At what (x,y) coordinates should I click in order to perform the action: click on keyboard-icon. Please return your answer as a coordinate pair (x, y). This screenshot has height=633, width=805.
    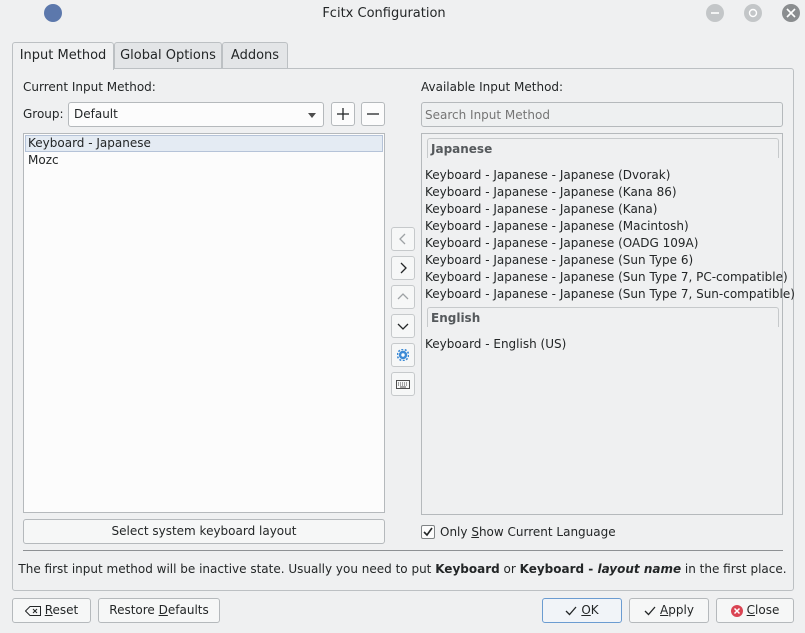
    Looking at the image, I should click on (403, 384).